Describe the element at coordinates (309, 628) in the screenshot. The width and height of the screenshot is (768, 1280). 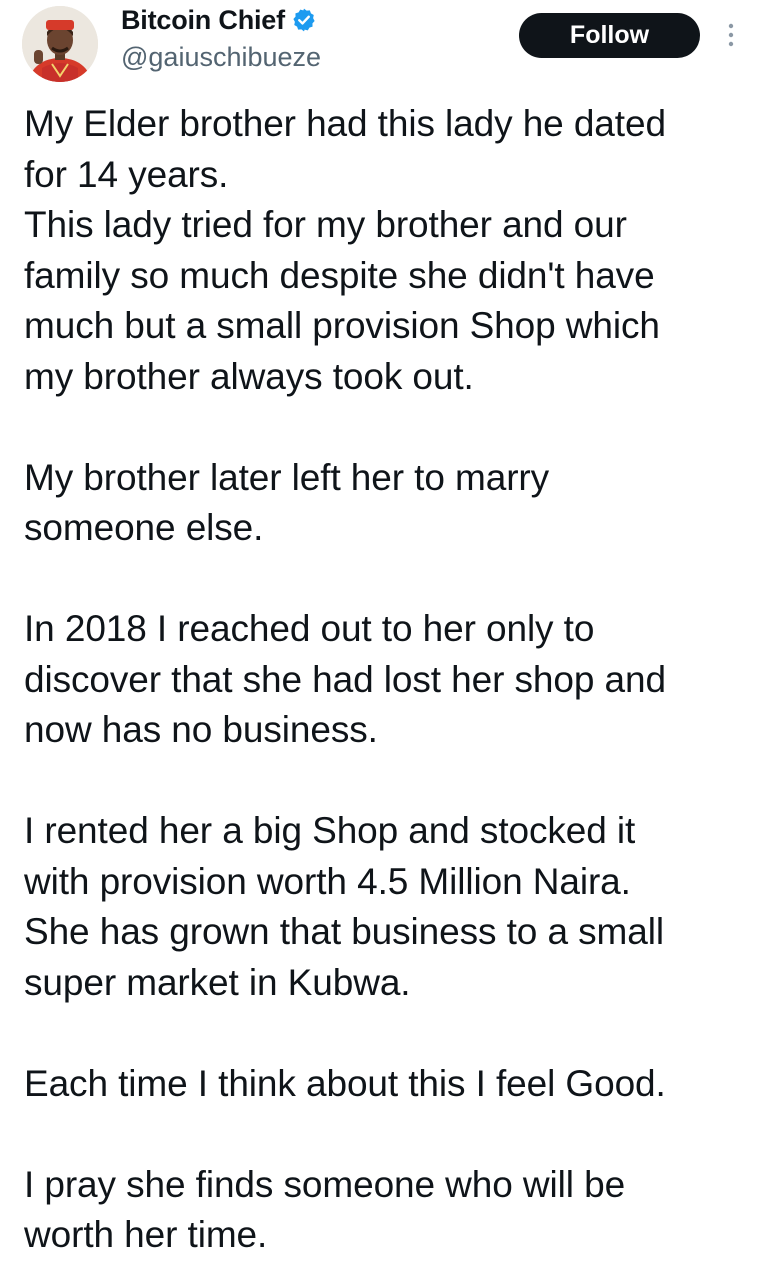
I see `tweet-line: In 2018 I reached out to her only to` at that location.